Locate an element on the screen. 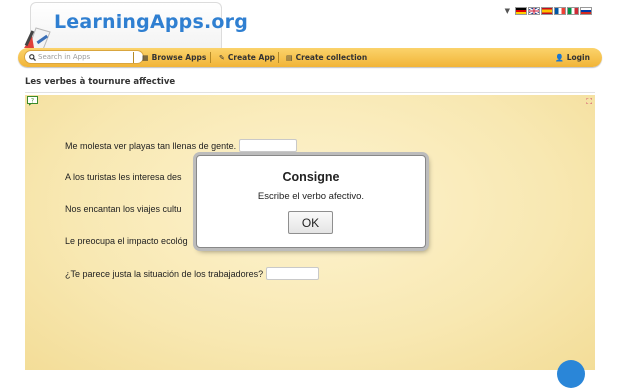 This screenshot has height=388, width=620. flag-it-icon is located at coordinates (573, 11).